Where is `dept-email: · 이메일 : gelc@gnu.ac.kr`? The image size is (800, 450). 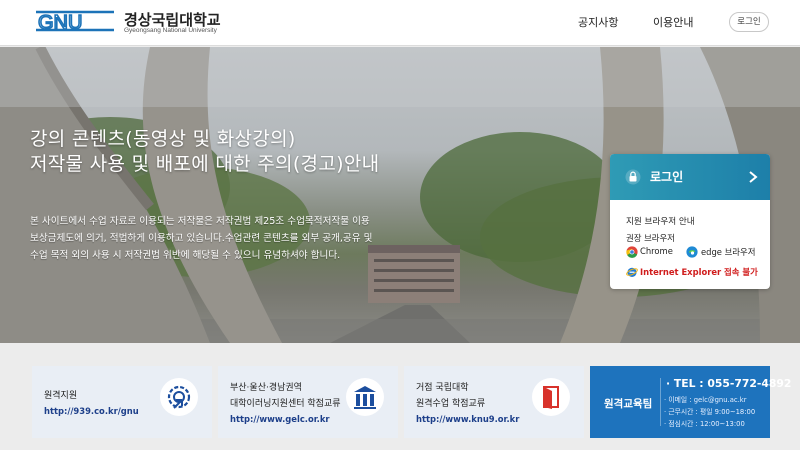
dept-email: · 이메일 : gelc@gnu.ac.kr is located at coordinates (705, 400).